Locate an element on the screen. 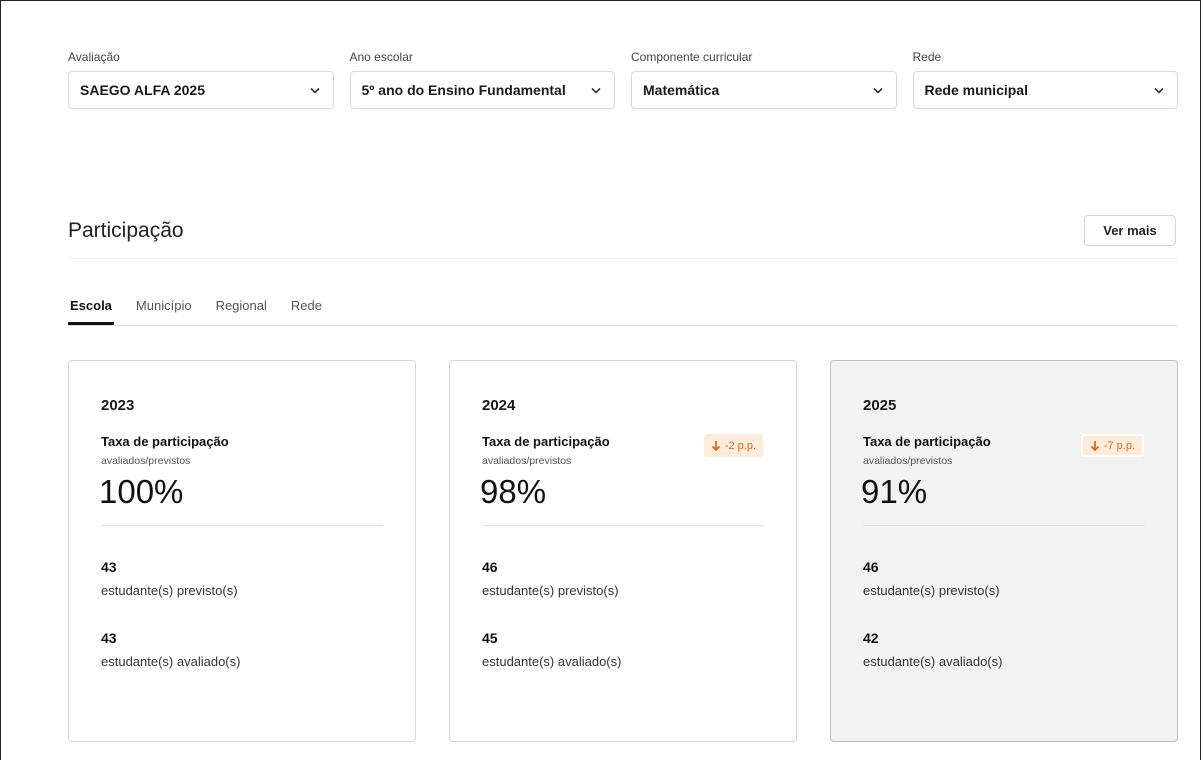 The width and height of the screenshot is (1203, 760). filter-label: Rede is located at coordinates (927, 57).